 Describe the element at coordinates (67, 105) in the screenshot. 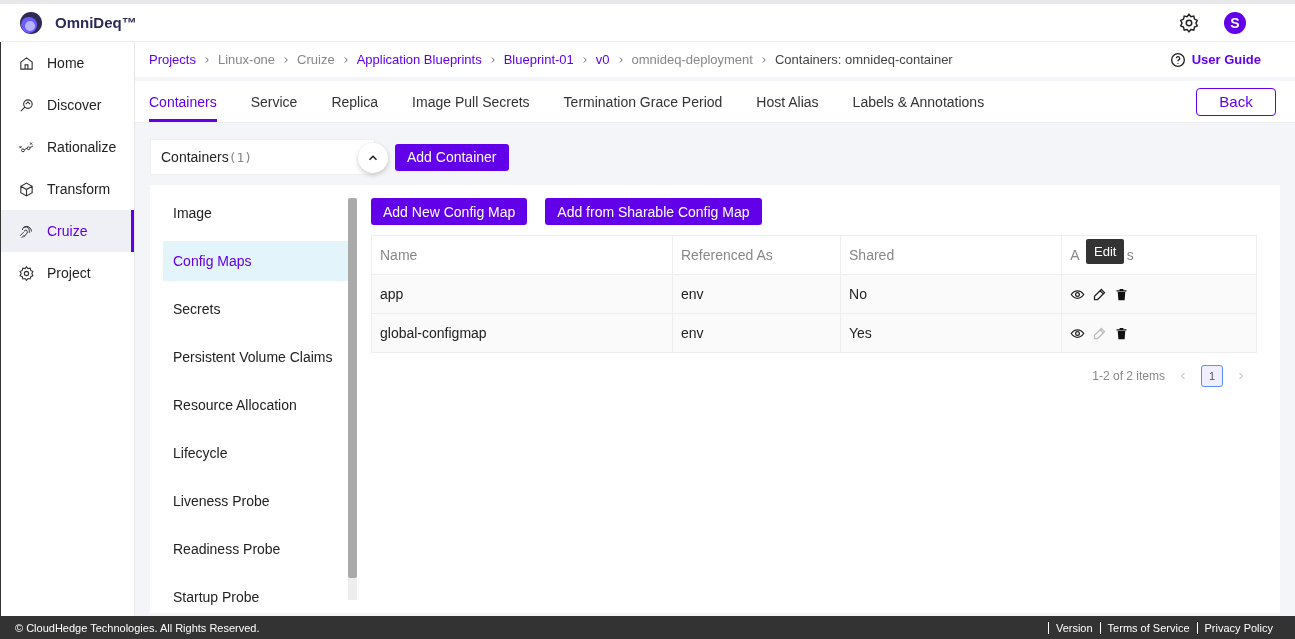

I see `sidebar-item: Discover` at that location.